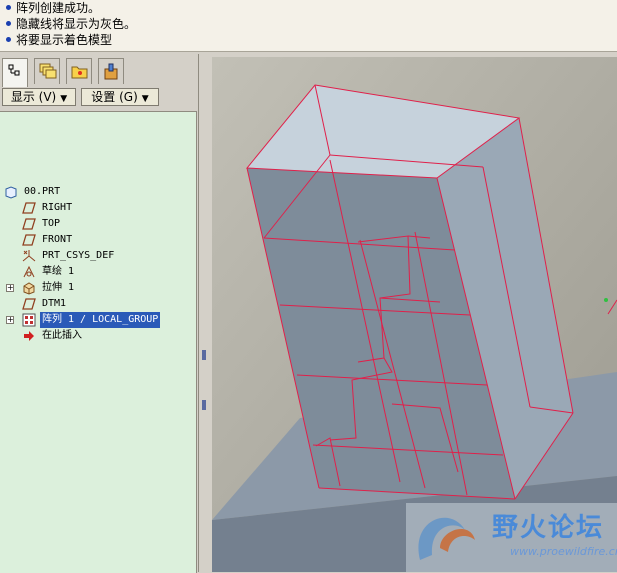 The height and width of the screenshot is (573, 617). Describe the element at coordinates (204, 405) in the screenshot. I see `expand-arrow-icon` at that location.